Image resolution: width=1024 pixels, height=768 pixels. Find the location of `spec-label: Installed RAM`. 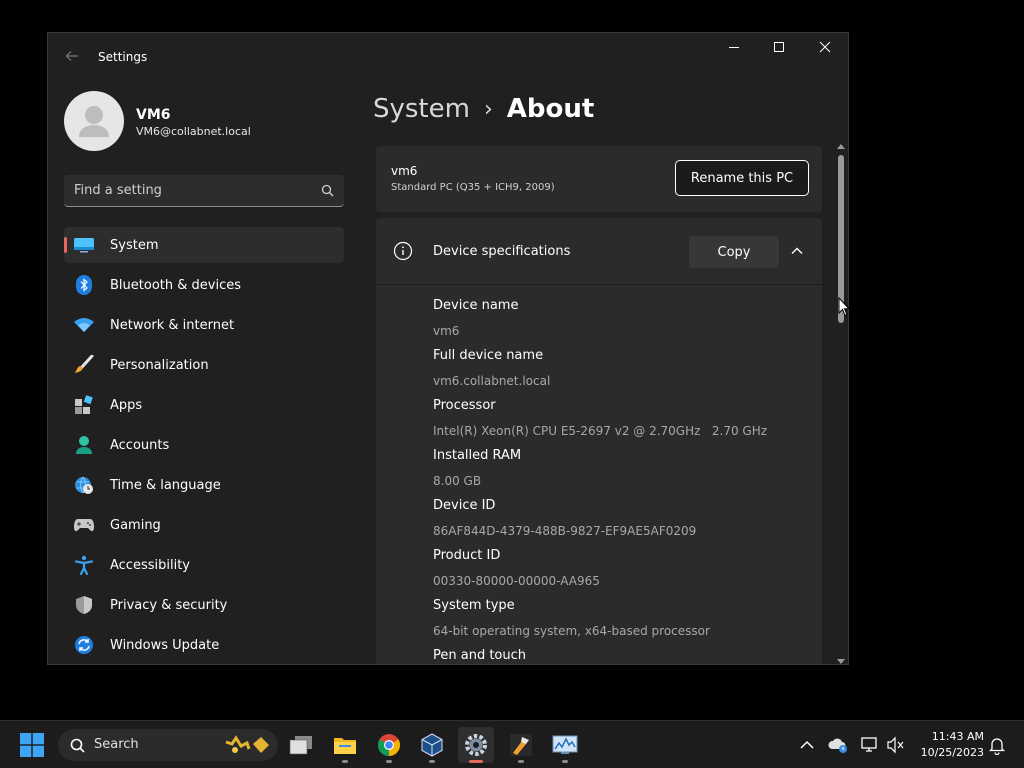

spec-label: Installed RAM is located at coordinates (477, 455).